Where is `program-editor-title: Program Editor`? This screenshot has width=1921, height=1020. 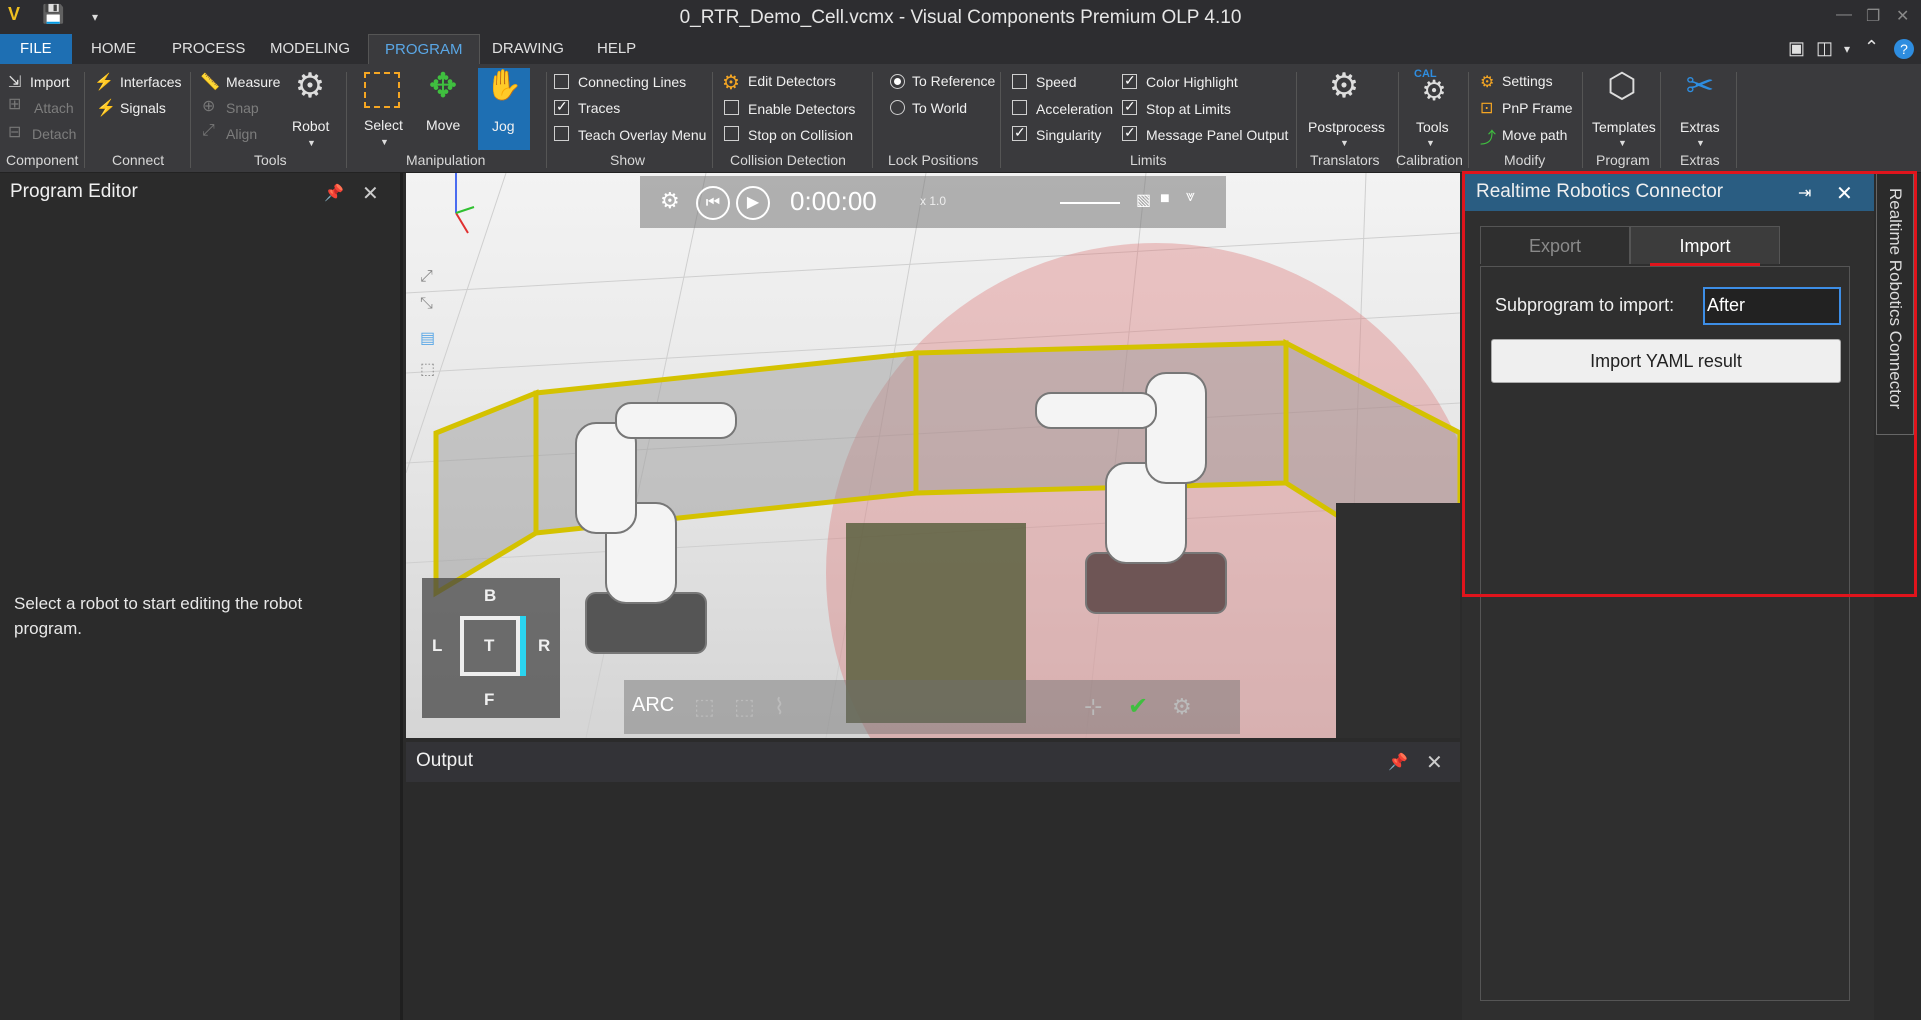 program-editor-title: Program Editor is located at coordinates (74, 191).